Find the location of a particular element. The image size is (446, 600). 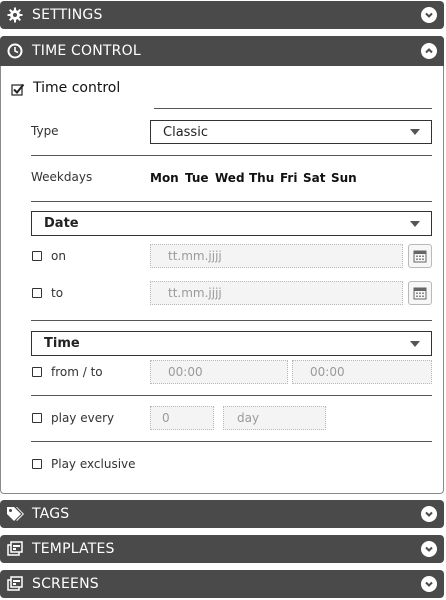

type-select-value: Classic is located at coordinates (185, 132).